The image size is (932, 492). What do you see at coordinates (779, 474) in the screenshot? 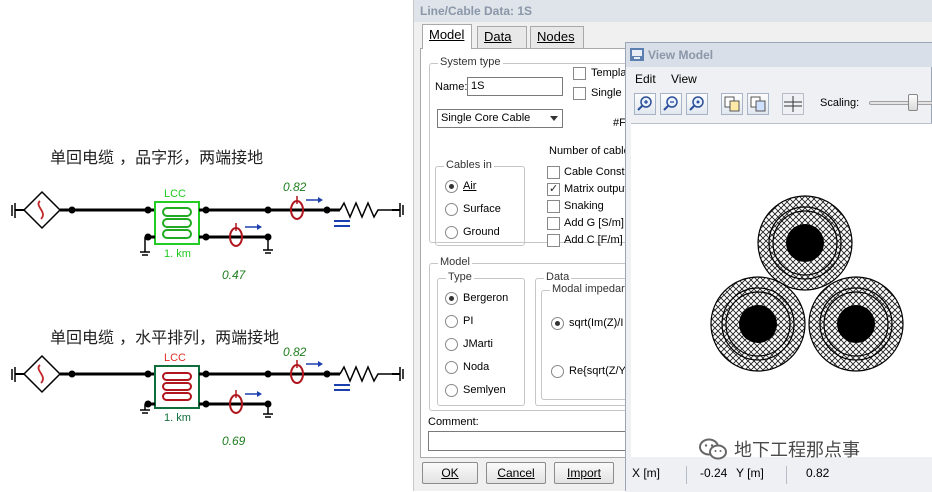
I see `coordinate-status-bar: X [m] -0.24 Y [m] 0.82` at bounding box center [779, 474].